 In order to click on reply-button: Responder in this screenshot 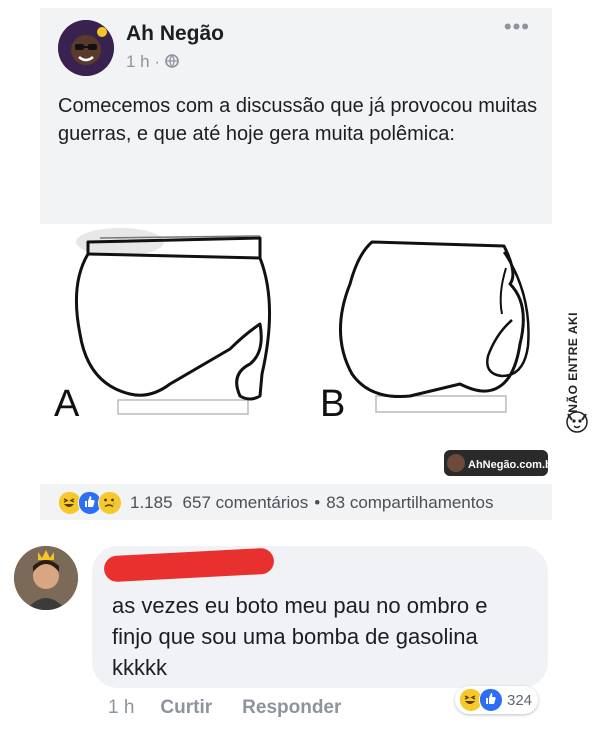, I will do `click(291, 708)`.